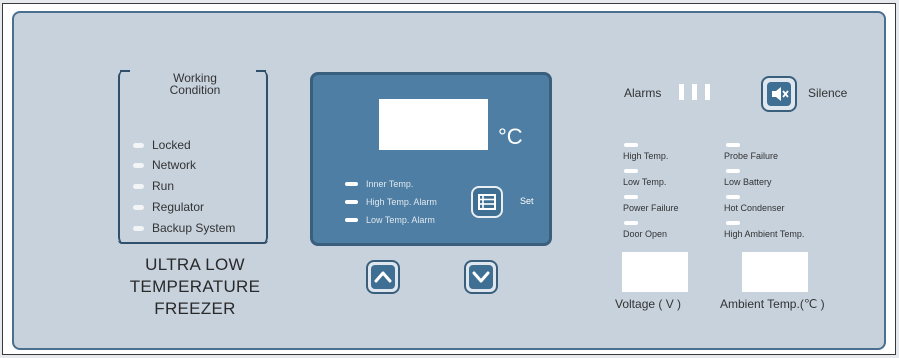  What do you see at coordinates (195, 308) in the screenshot?
I see `product-title-line3: FREEZER` at bounding box center [195, 308].